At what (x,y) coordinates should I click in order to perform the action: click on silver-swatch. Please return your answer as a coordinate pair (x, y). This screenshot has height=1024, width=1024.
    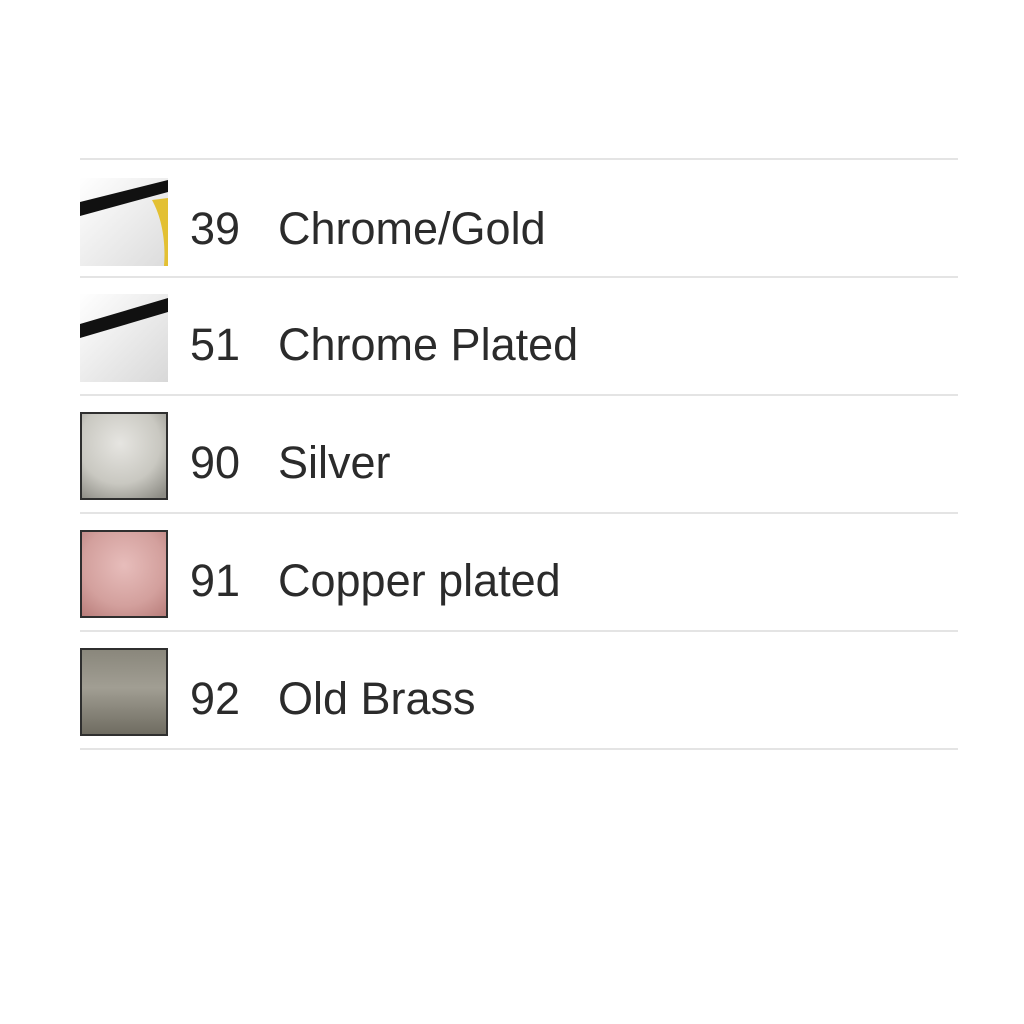
    Looking at the image, I should click on (124, 456).